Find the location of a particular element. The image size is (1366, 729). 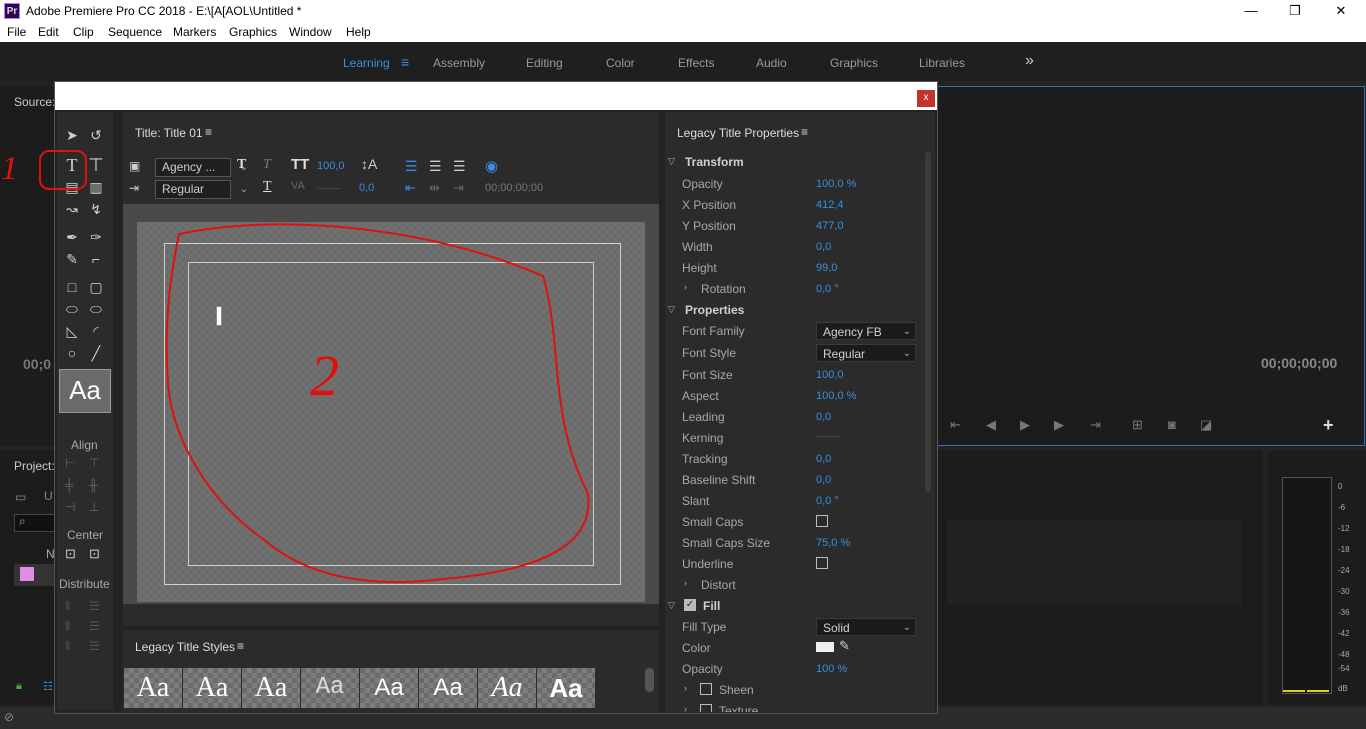

align-vcenter-icon: ╫ is located at coordinates (93, 485).